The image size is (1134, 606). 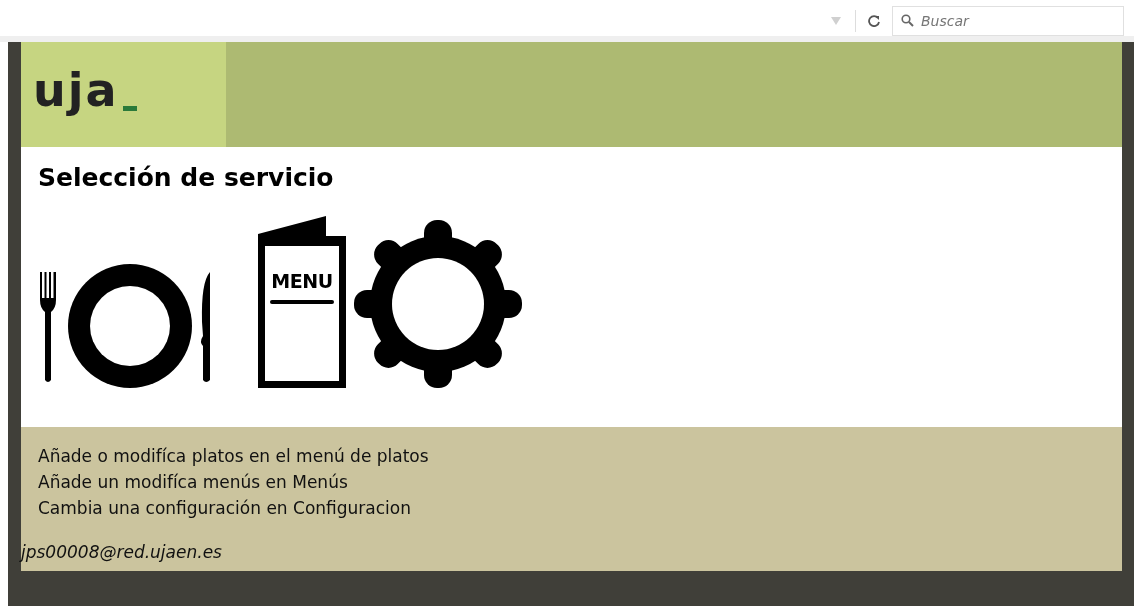 I want to click on help-text: Añade o modifíca platos en el menú de platos, so click(x=233, y=456).